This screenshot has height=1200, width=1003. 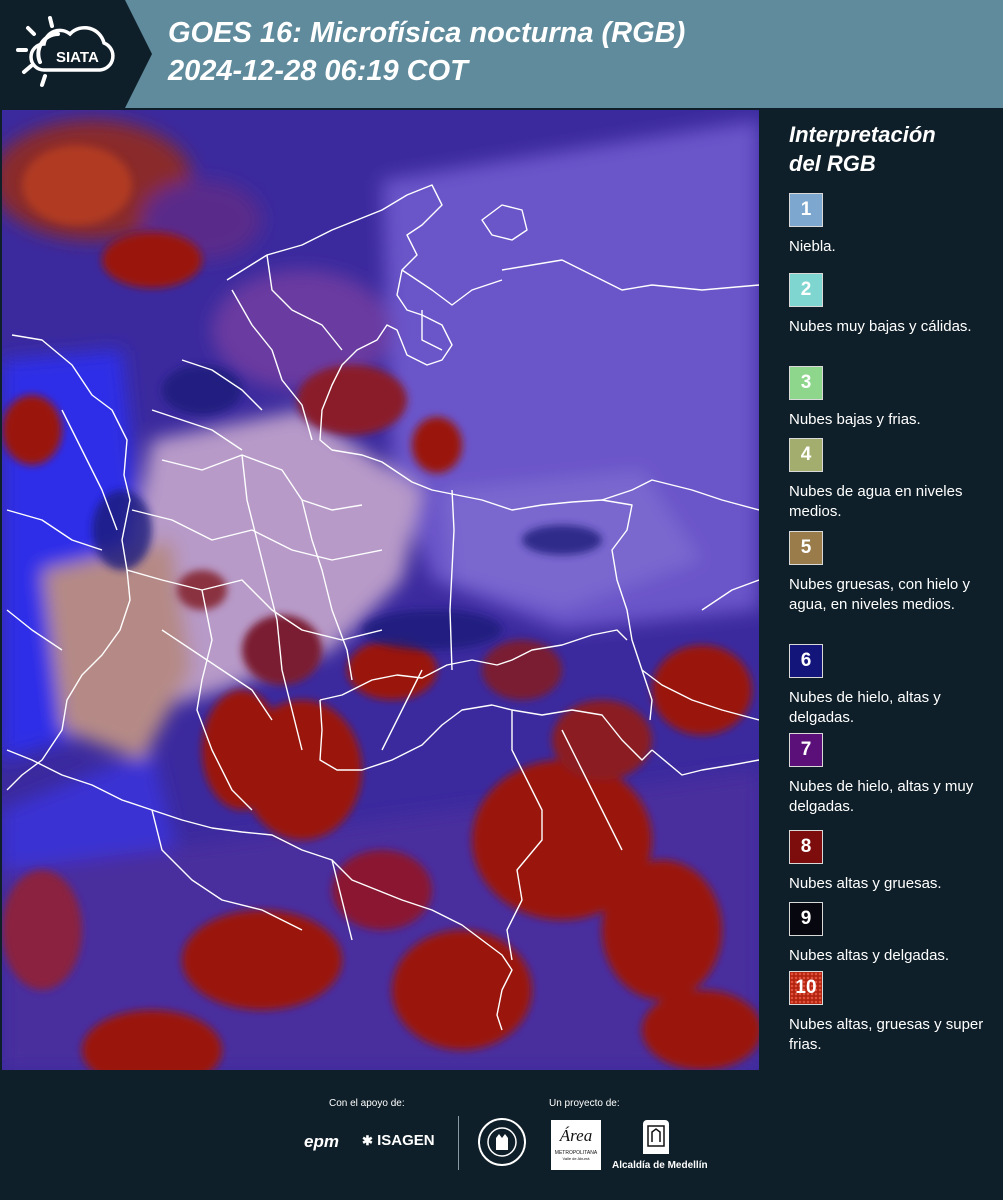 I want to click on area-logo-text: Área, so click(x=576, y=1135).